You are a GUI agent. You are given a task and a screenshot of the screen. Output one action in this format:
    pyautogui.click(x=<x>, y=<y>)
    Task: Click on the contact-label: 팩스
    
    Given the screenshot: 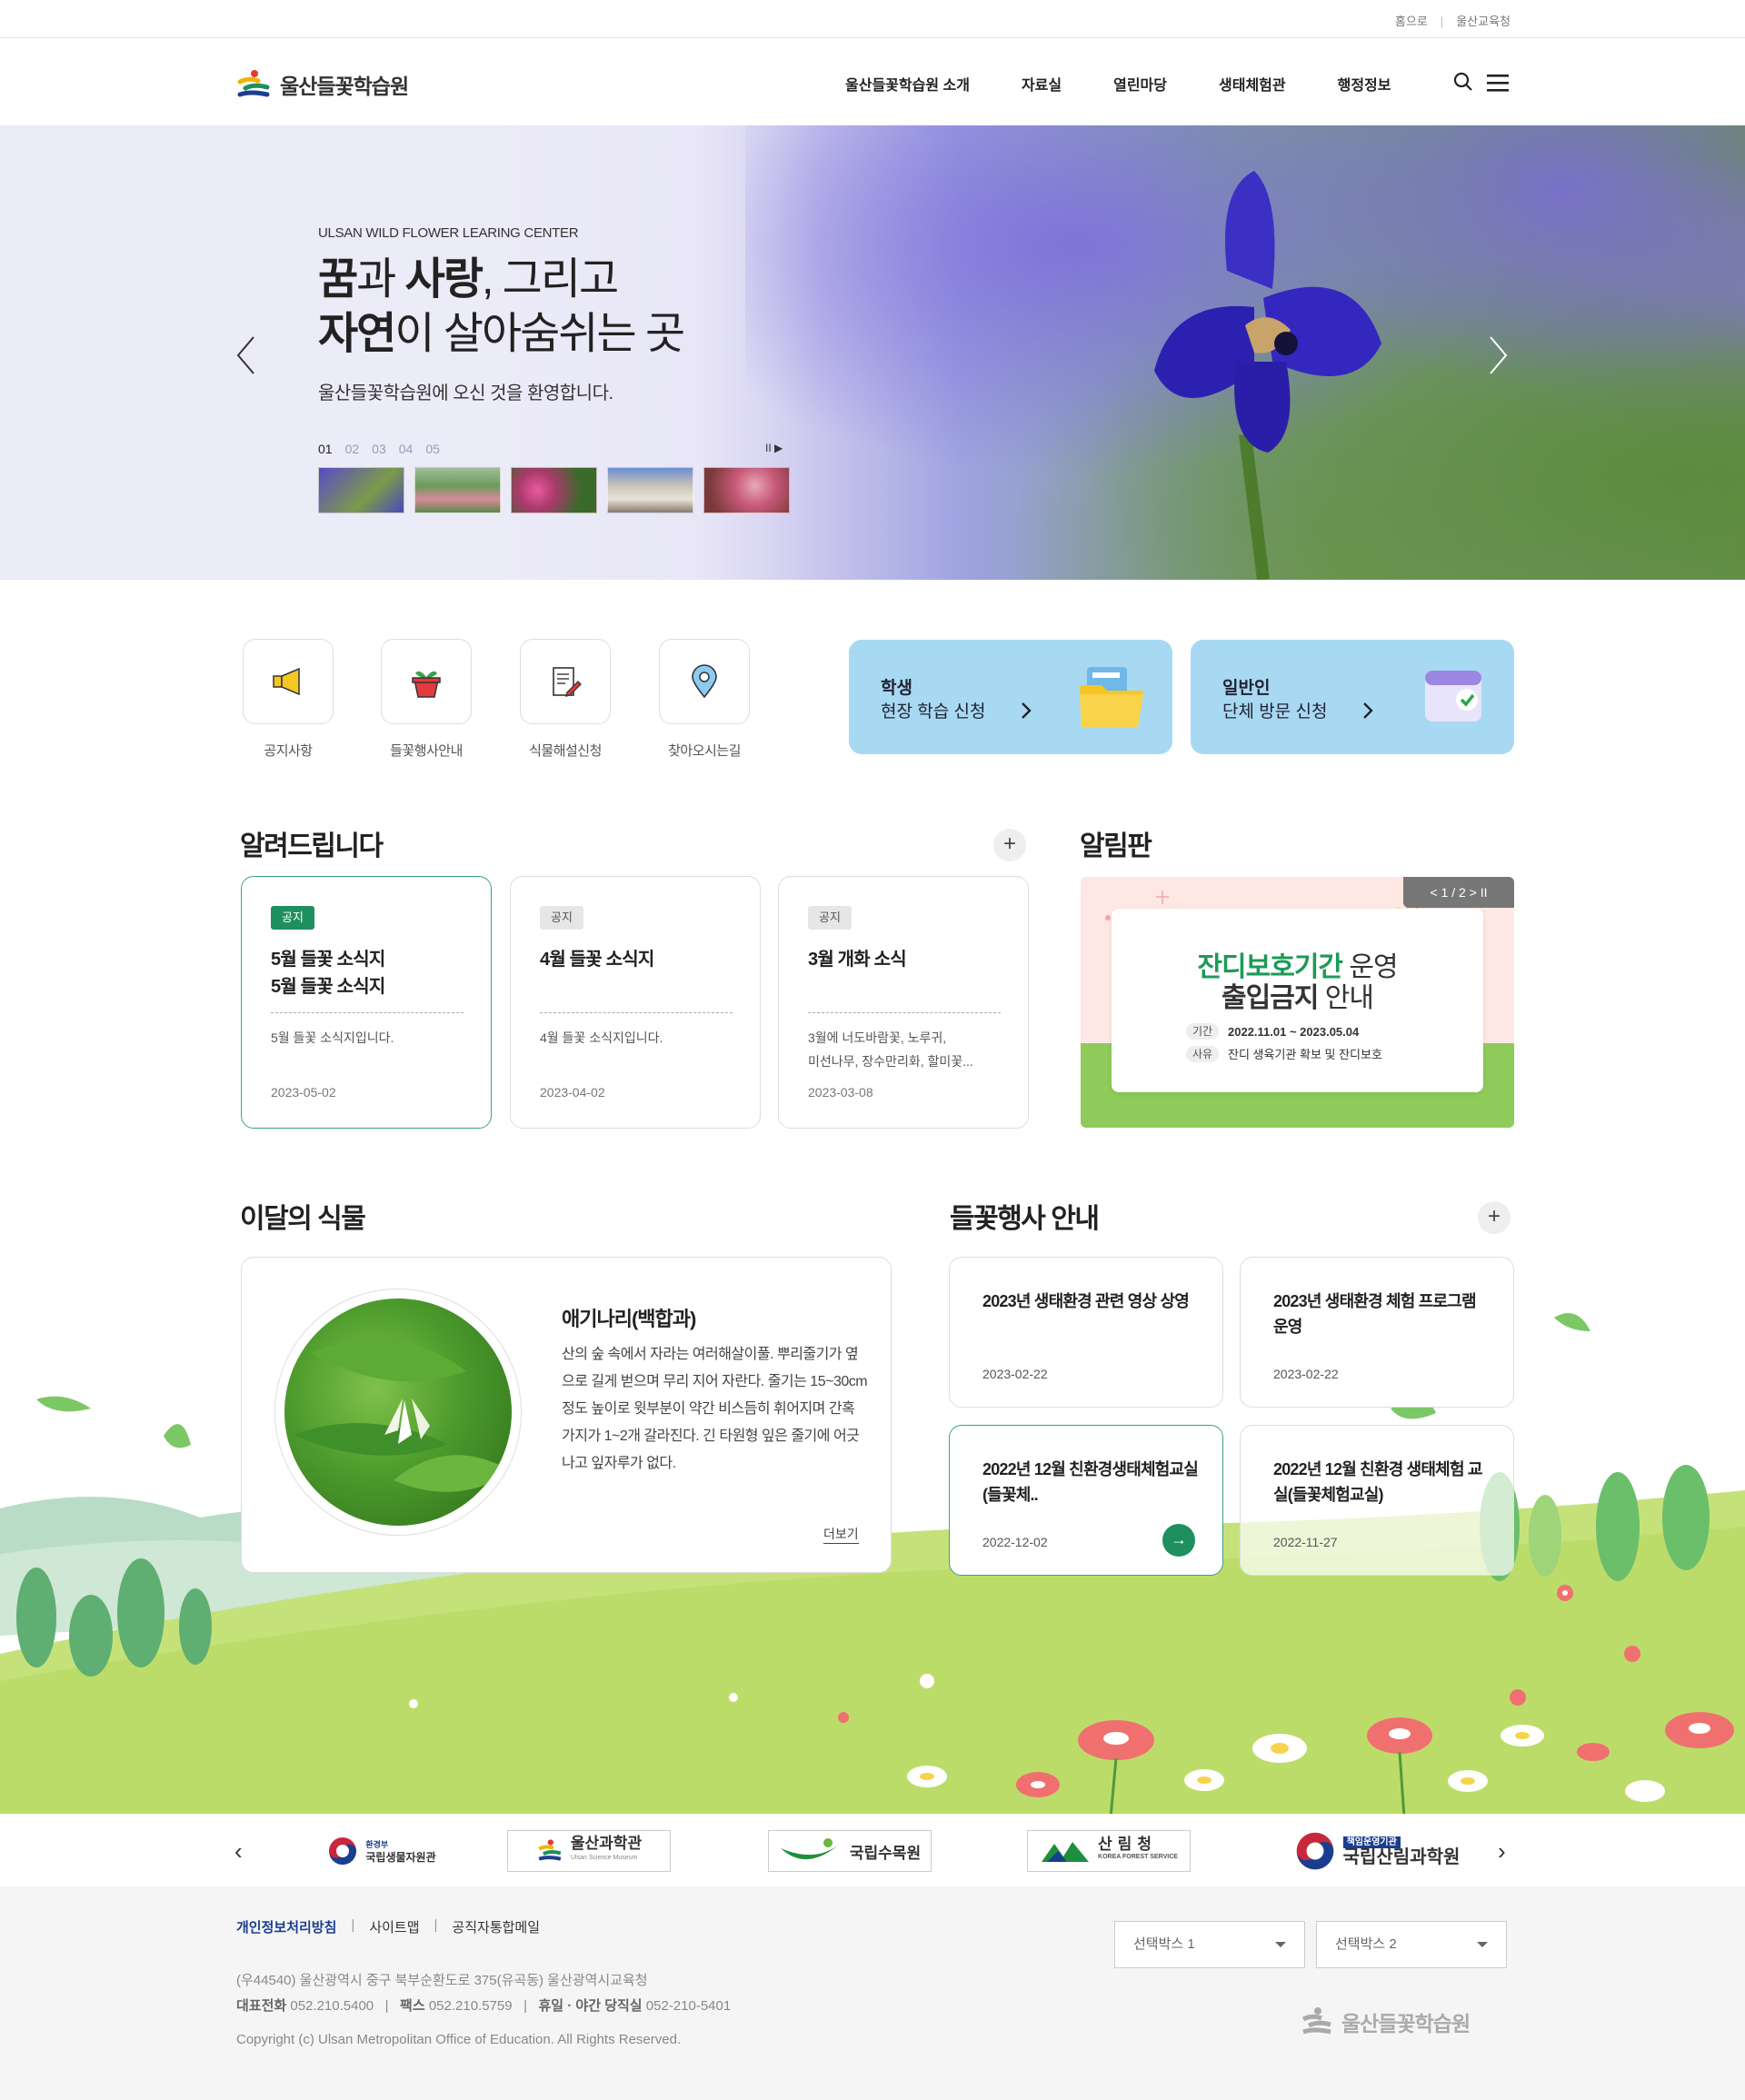 What is the action you would take?
    pyautogui.click(x=412, y=2006)
    